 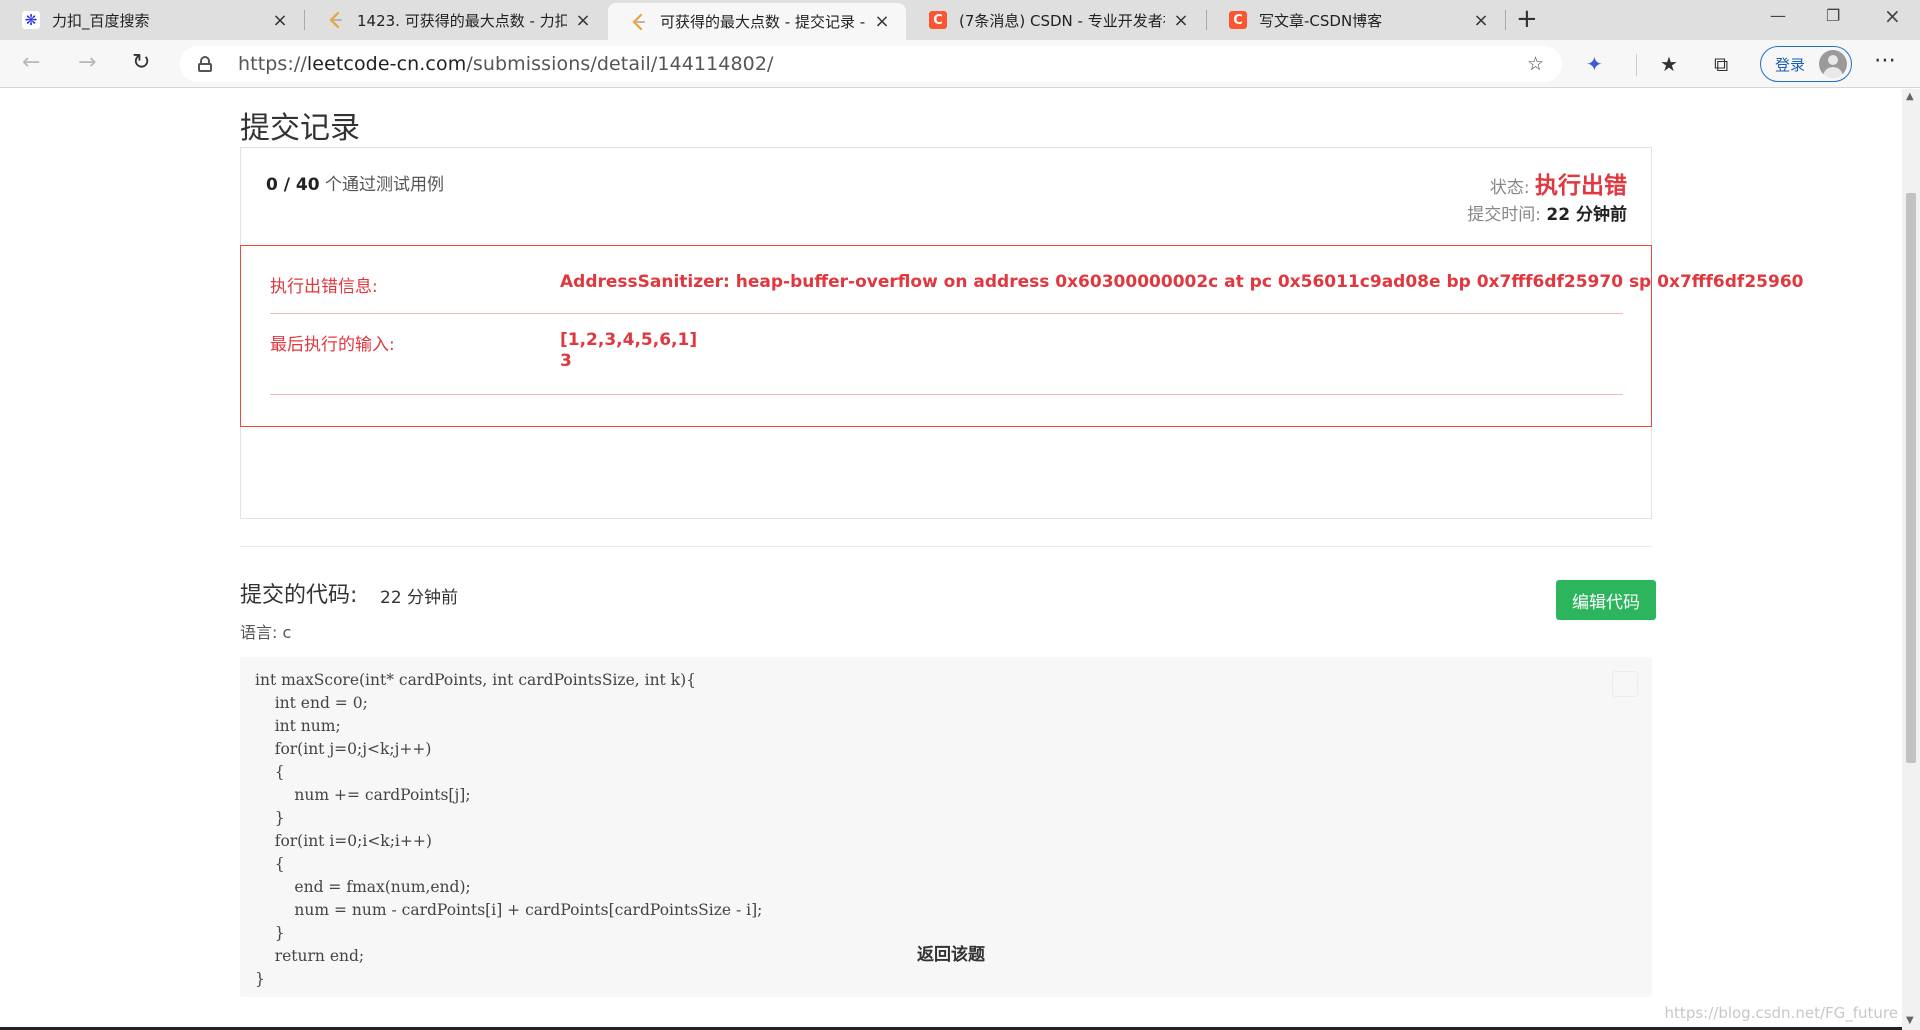 What do you see at coordinates (1594, 64) in the screenshot?
I see `extension-icon: ✦` at bounding box center [1594, 64].